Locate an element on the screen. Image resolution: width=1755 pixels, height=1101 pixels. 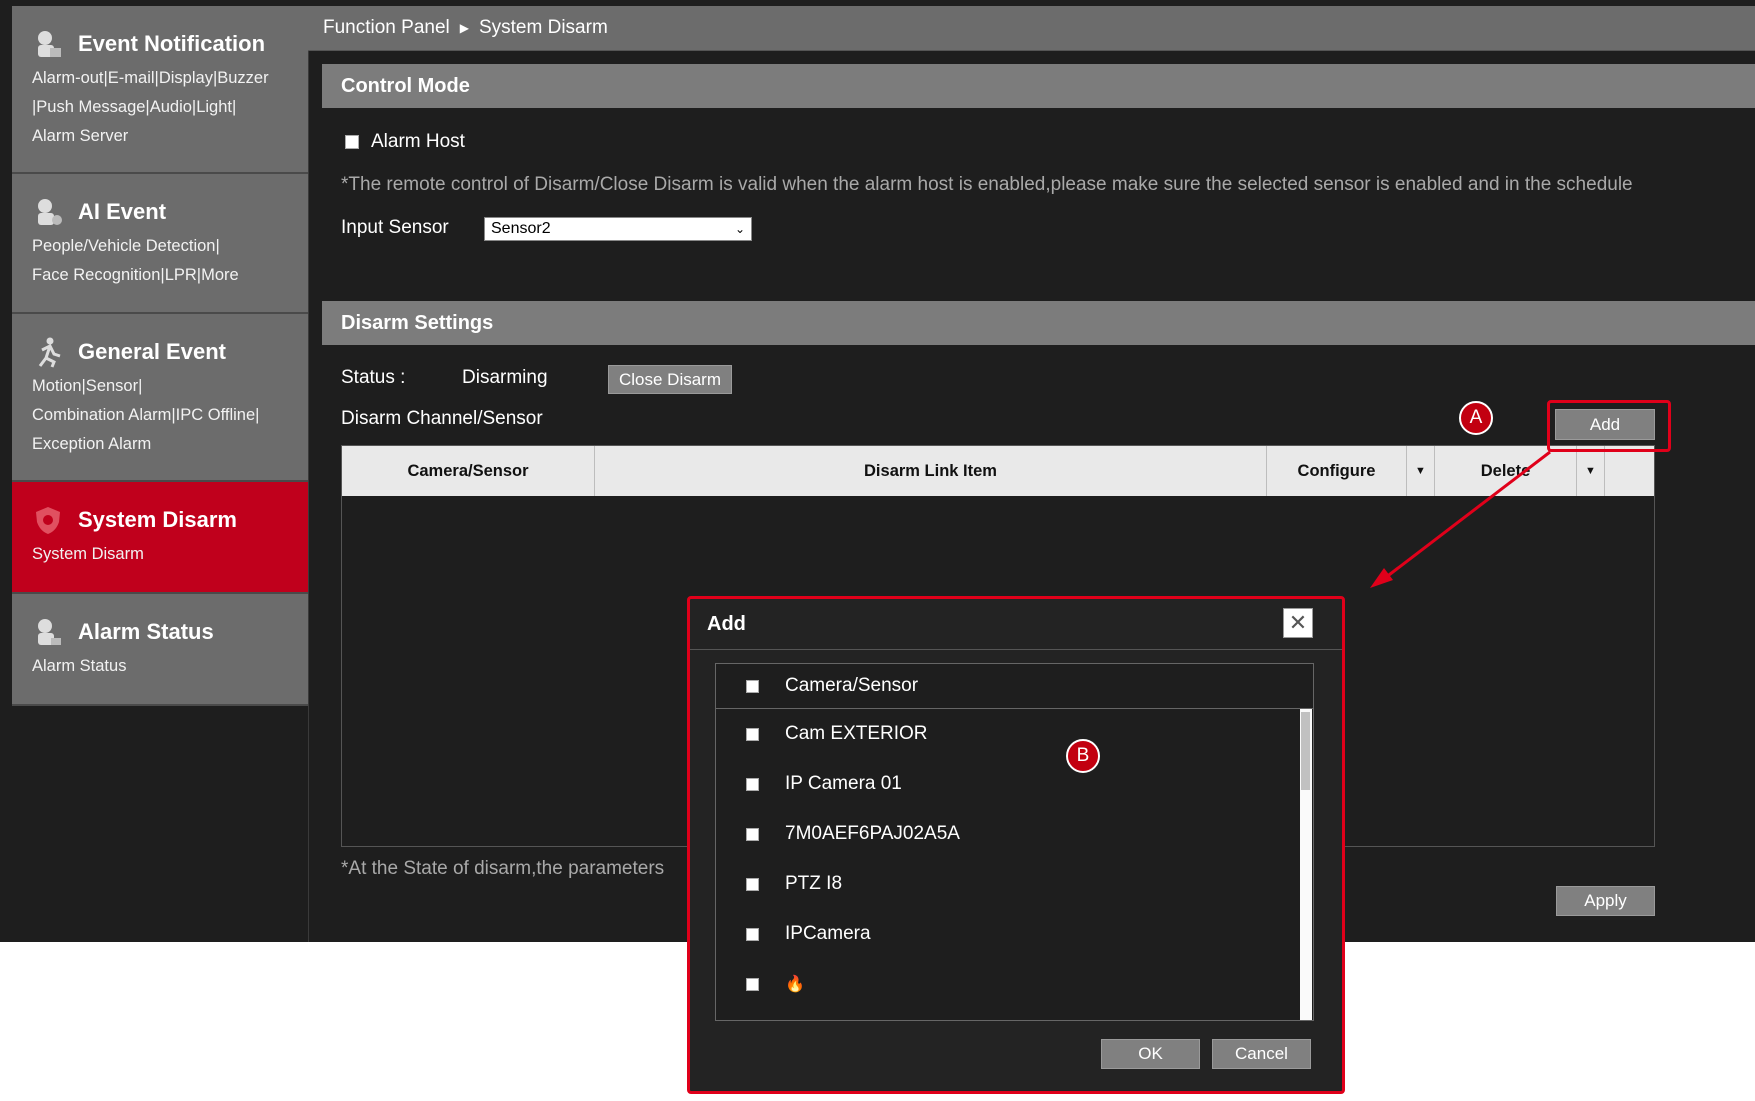
annotation-badge-b: B is located at coordinates (1083, 756).